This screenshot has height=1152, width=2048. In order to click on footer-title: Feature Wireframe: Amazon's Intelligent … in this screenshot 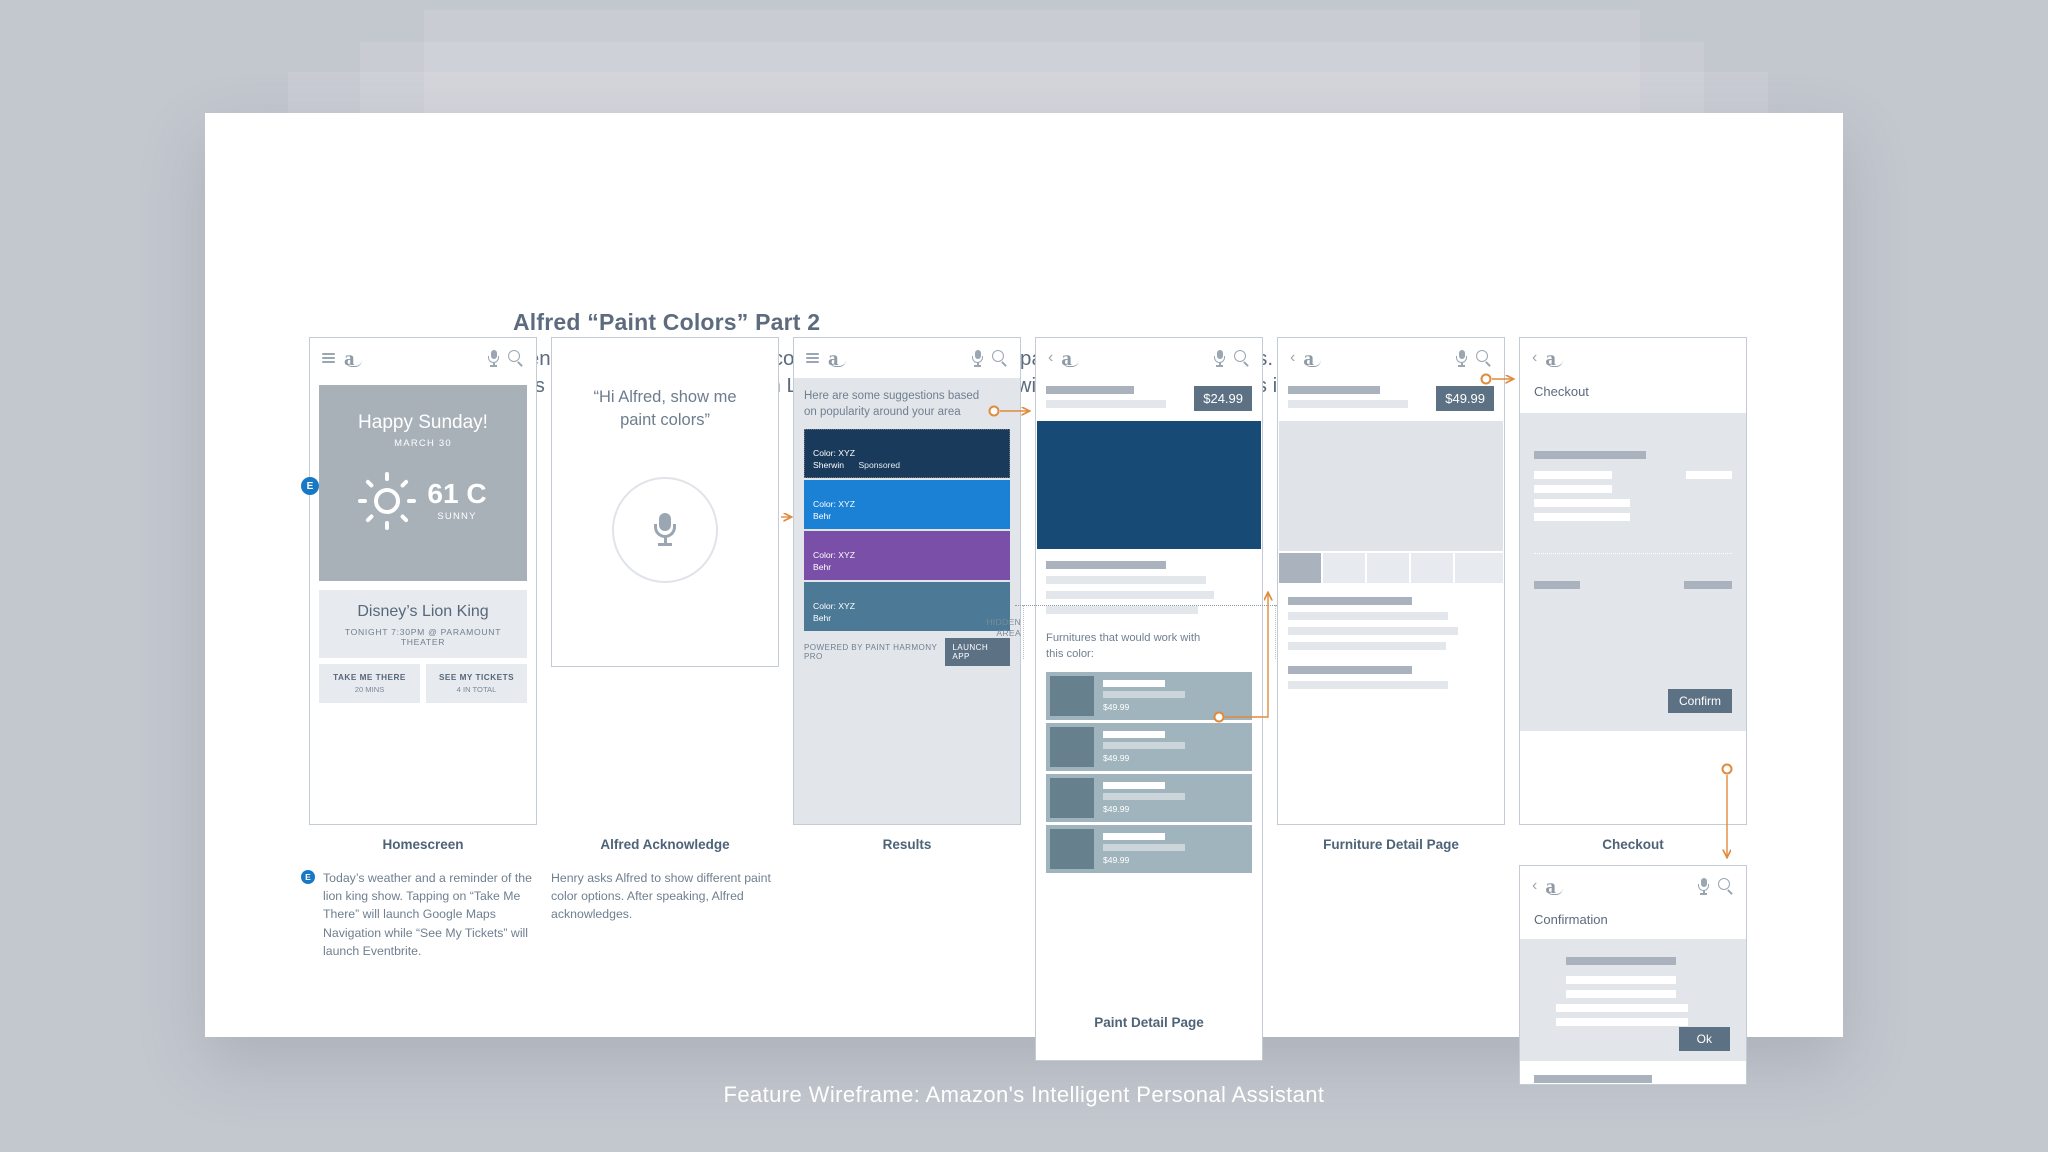, I will do `click(1024, 1094)`.